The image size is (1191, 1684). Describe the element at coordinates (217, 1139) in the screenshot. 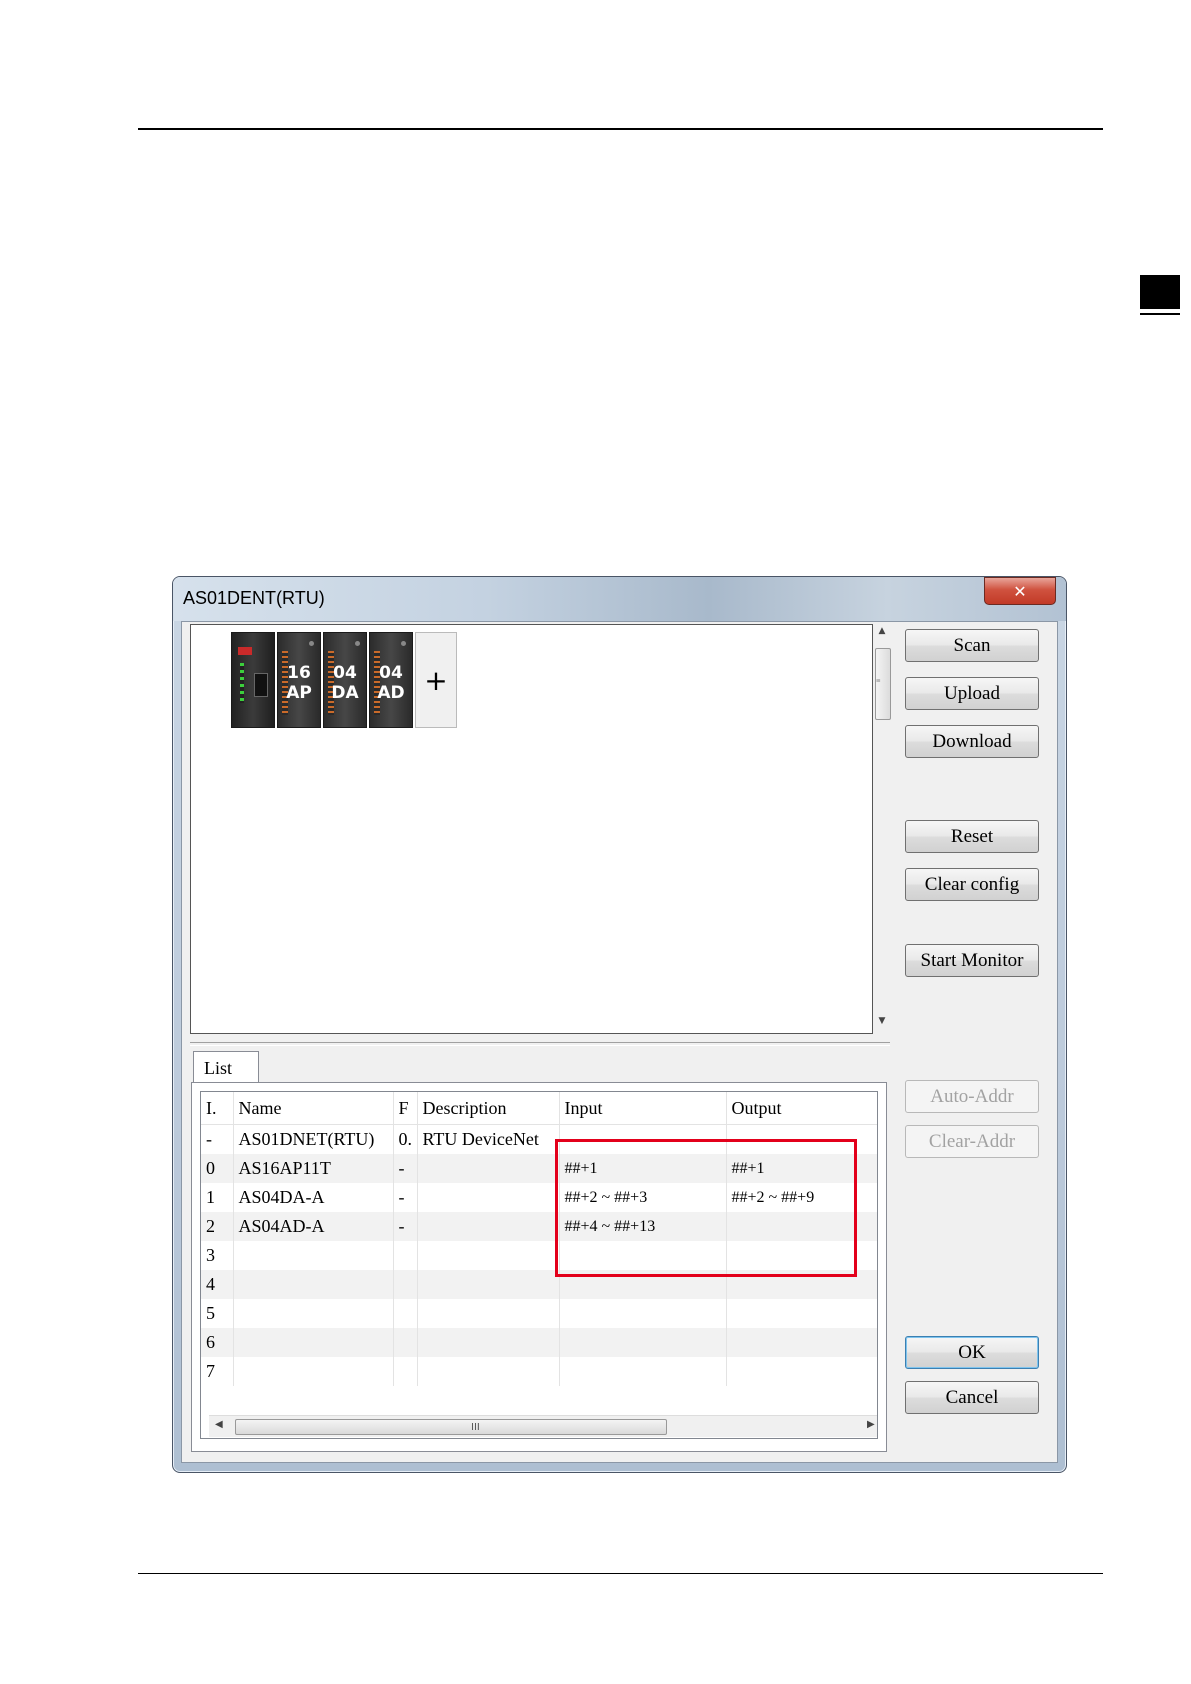

I see `cell-index: -` at that location.